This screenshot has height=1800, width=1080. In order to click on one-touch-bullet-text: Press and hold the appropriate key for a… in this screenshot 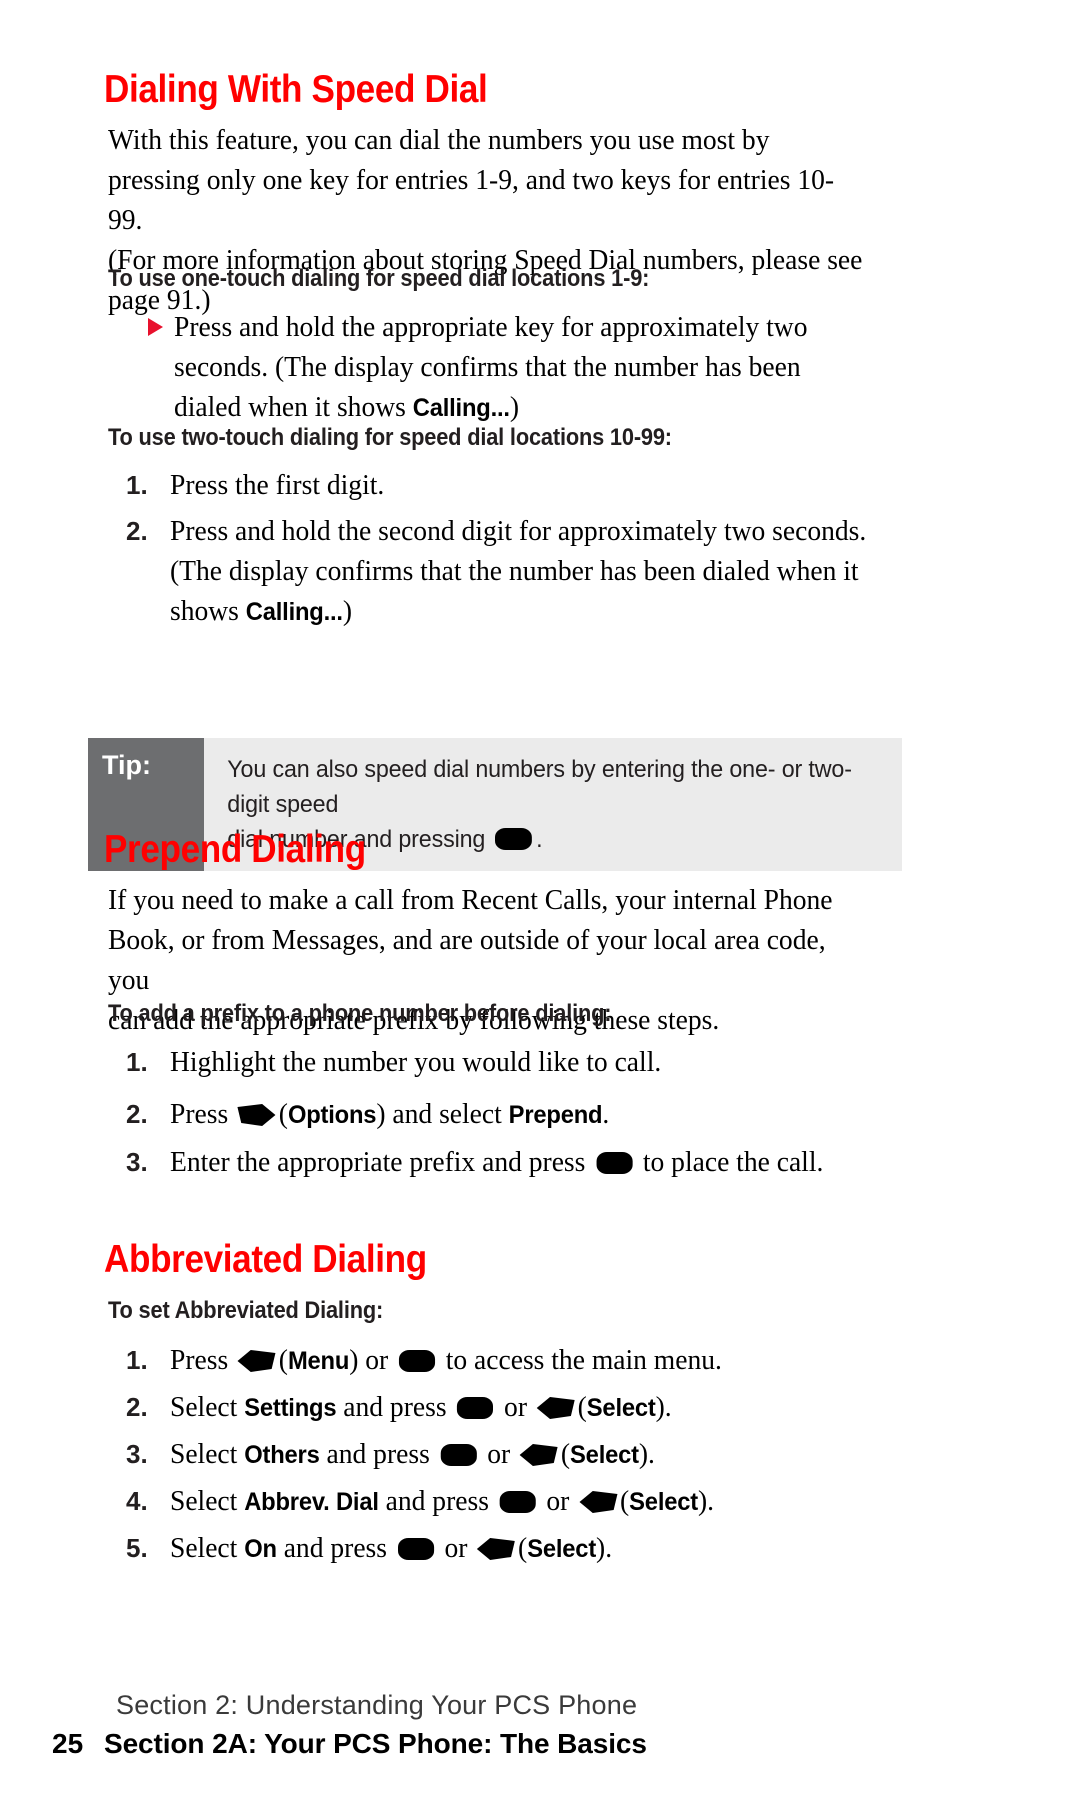, I will do `click(522, 367)`.